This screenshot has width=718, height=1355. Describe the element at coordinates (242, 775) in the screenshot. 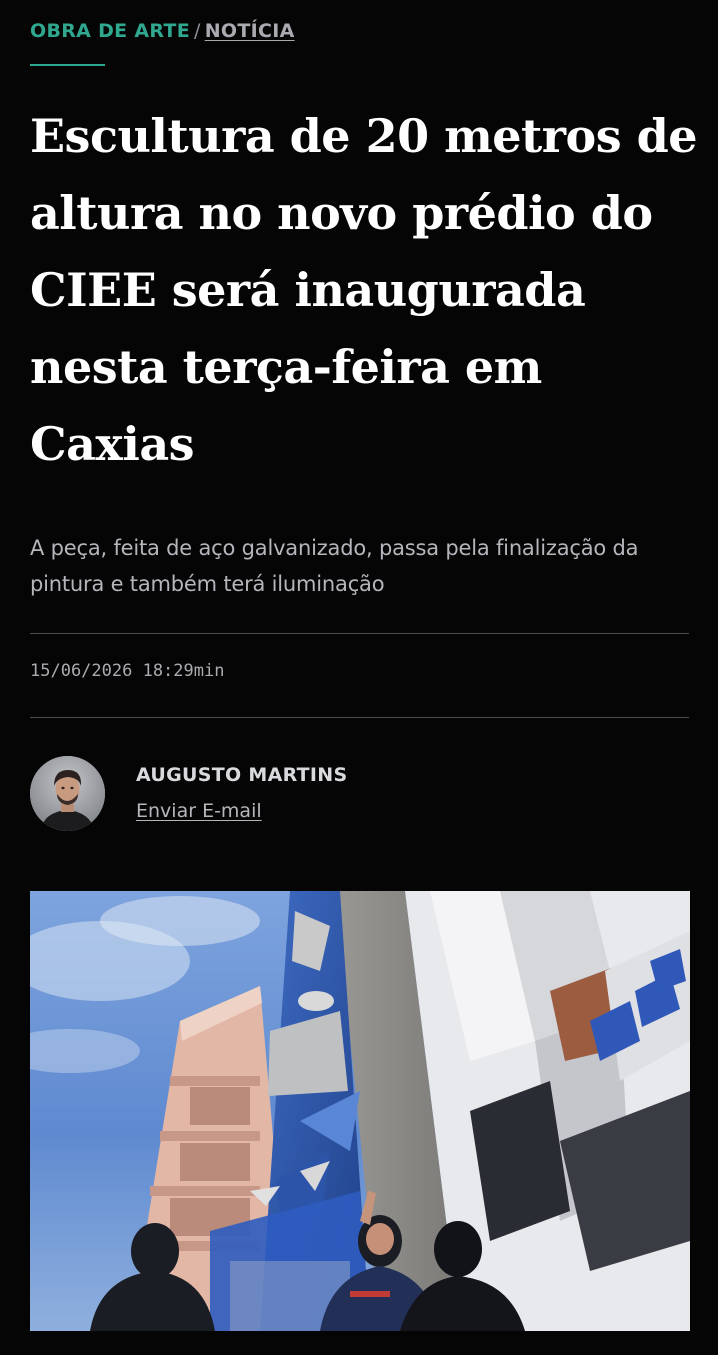

I see `author-name: AUGUSTO MARTINS` at that location.